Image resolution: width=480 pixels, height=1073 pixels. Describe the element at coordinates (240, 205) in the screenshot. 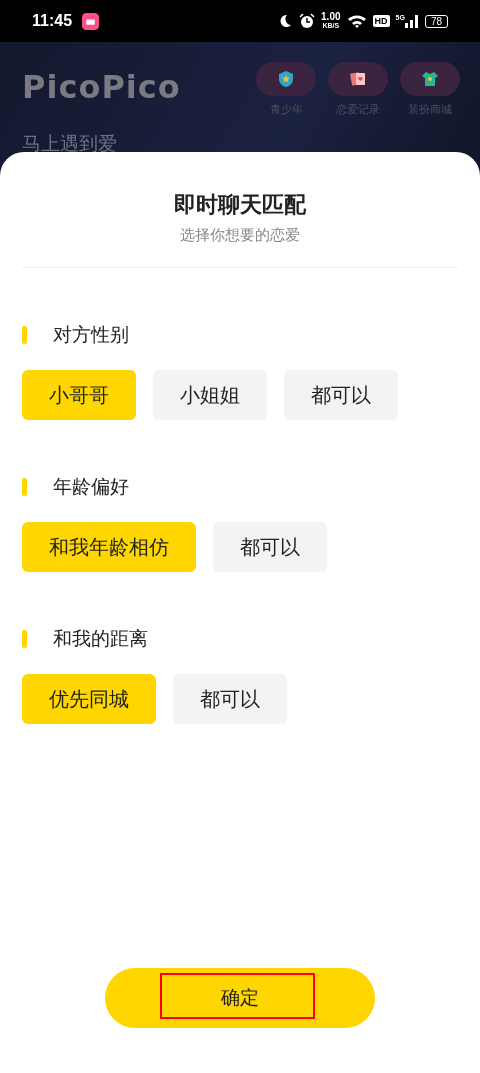

I see `sheet-title: 即时聊天匹配` at that location.